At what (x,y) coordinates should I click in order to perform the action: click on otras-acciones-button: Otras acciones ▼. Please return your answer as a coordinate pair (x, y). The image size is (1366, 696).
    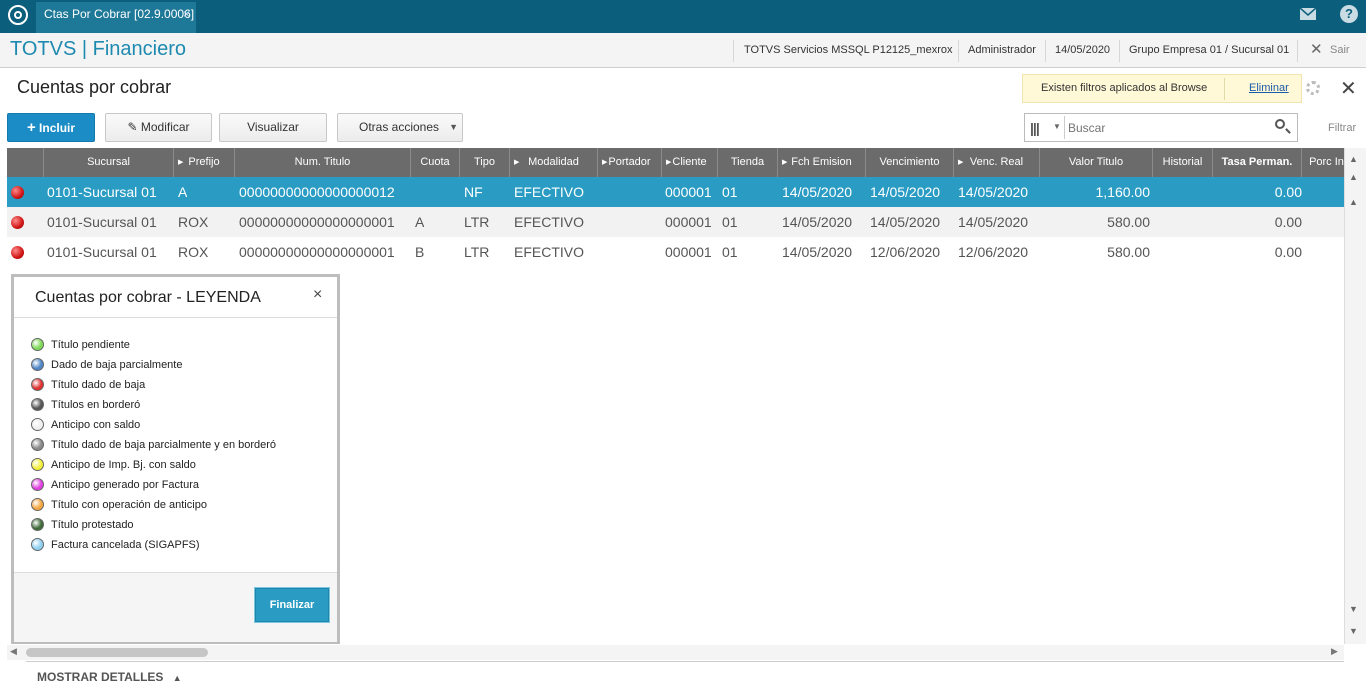
    Looking at the image, I should click on (400, 127).